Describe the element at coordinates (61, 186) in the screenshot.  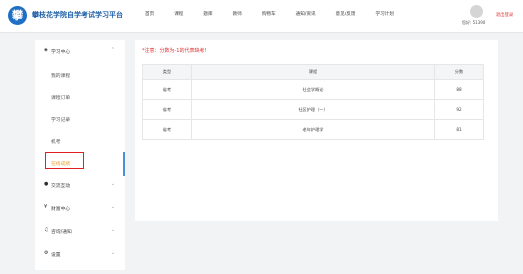
I see `sidebar-group-label: 交流互动` at that location.